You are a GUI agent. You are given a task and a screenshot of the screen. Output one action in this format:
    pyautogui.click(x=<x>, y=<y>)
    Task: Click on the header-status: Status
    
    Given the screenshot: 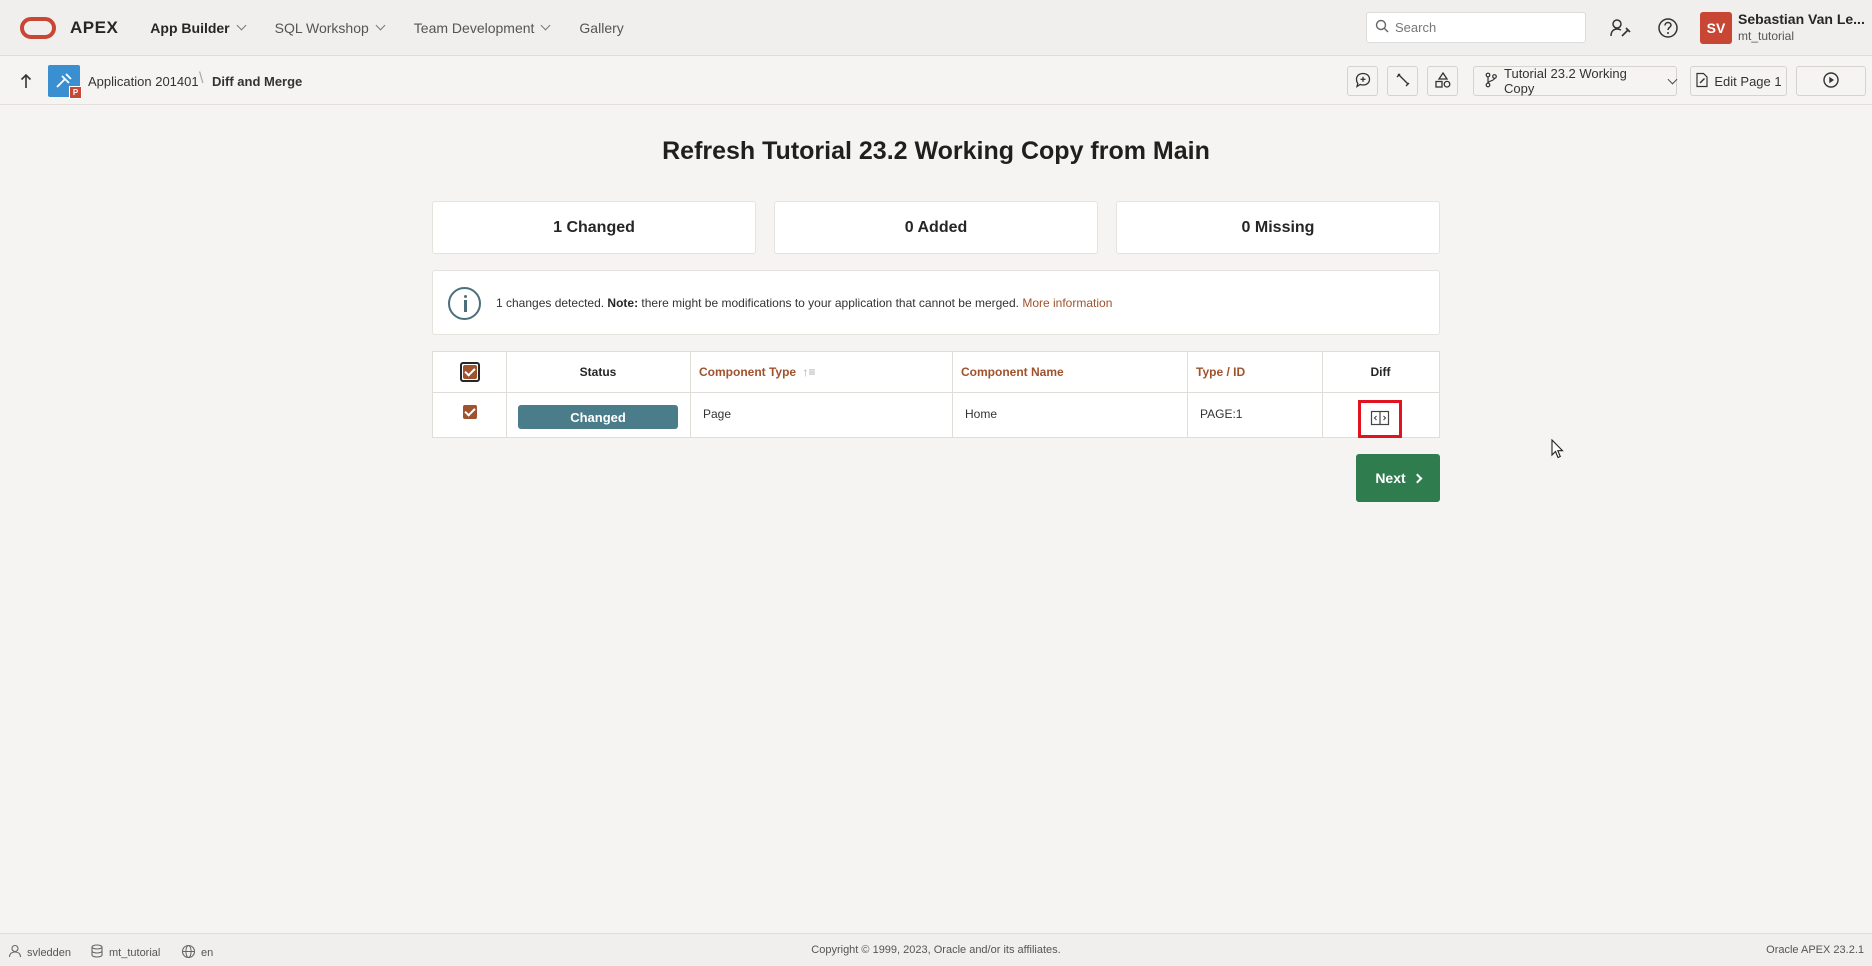 What is the action you would take?
    pyautogui.click(x=598, y=372)
    